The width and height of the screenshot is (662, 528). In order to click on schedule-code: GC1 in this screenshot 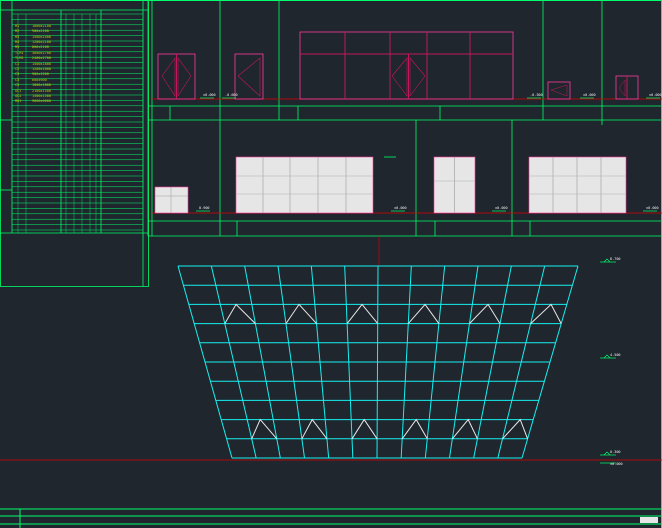, I will do `click(18, 90)`.